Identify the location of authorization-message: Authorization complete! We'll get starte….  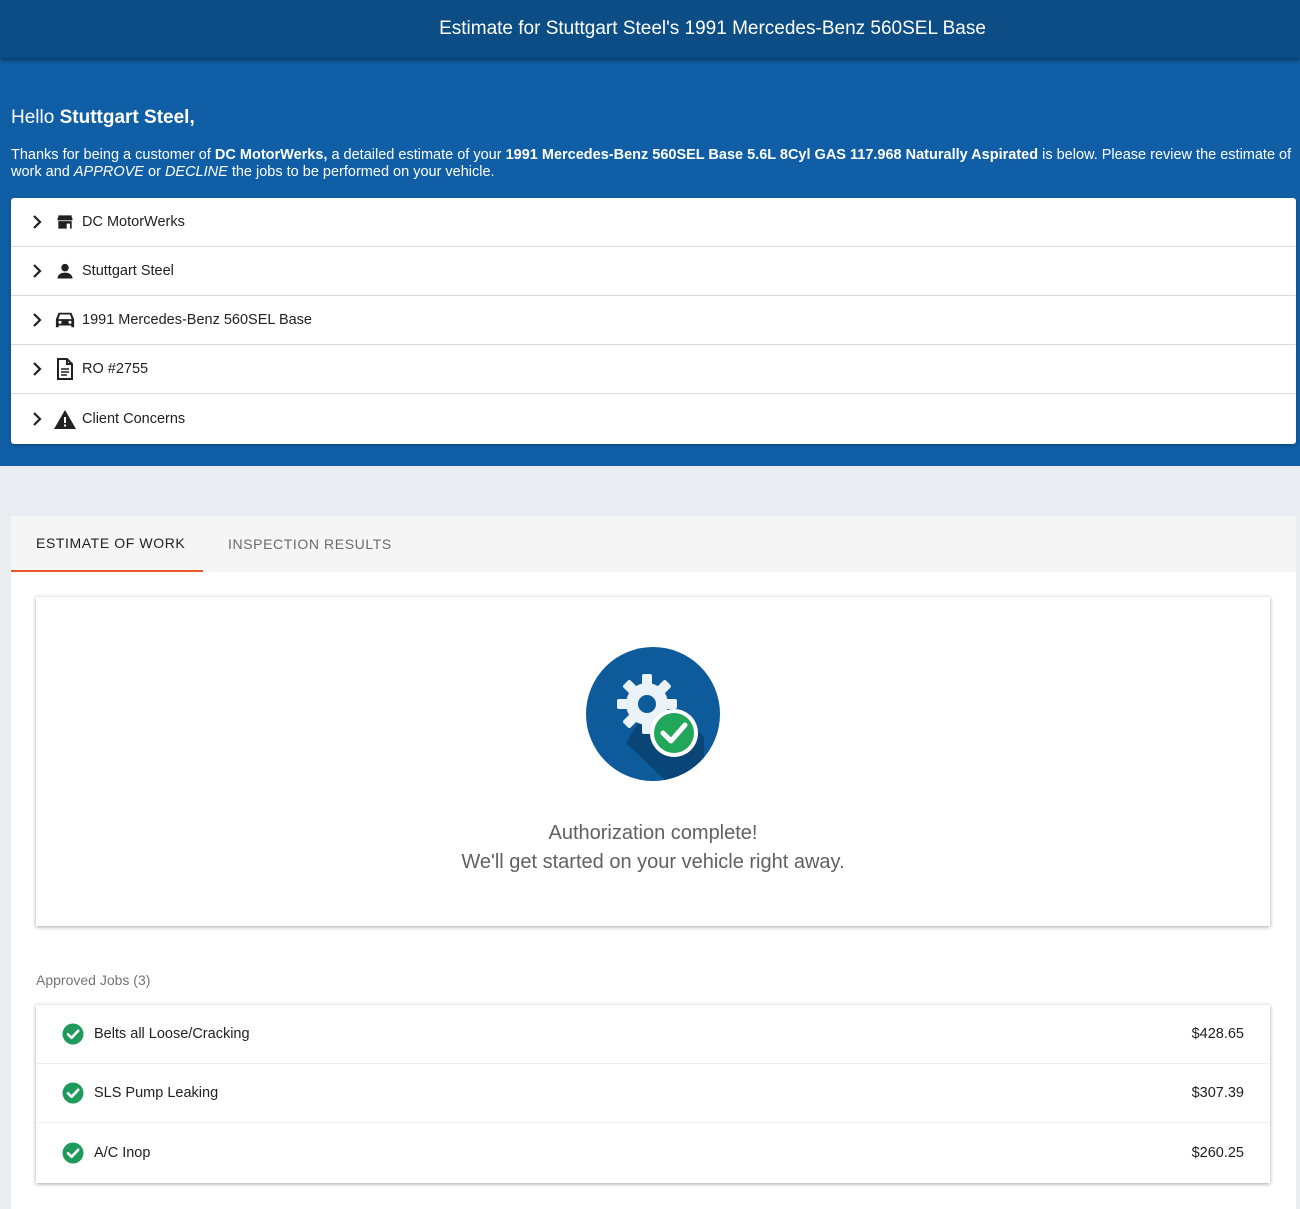
(653, 848).